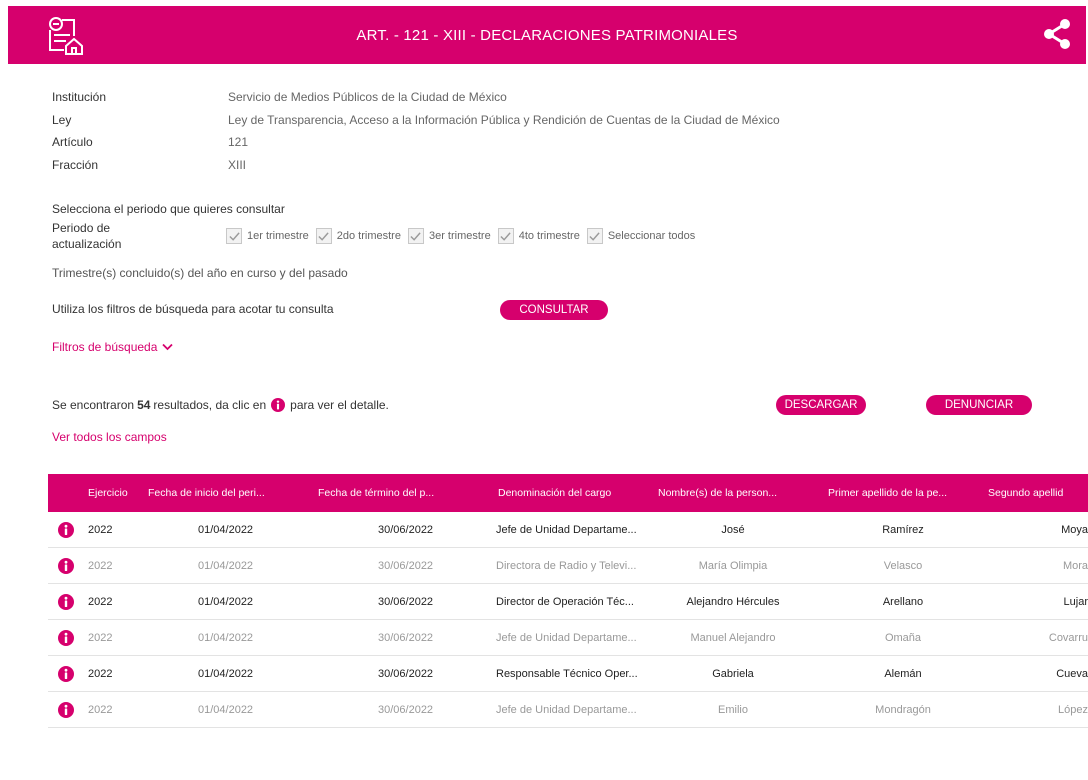  I want to click on results-suffix: para ver el detalle., so click(339, 405).